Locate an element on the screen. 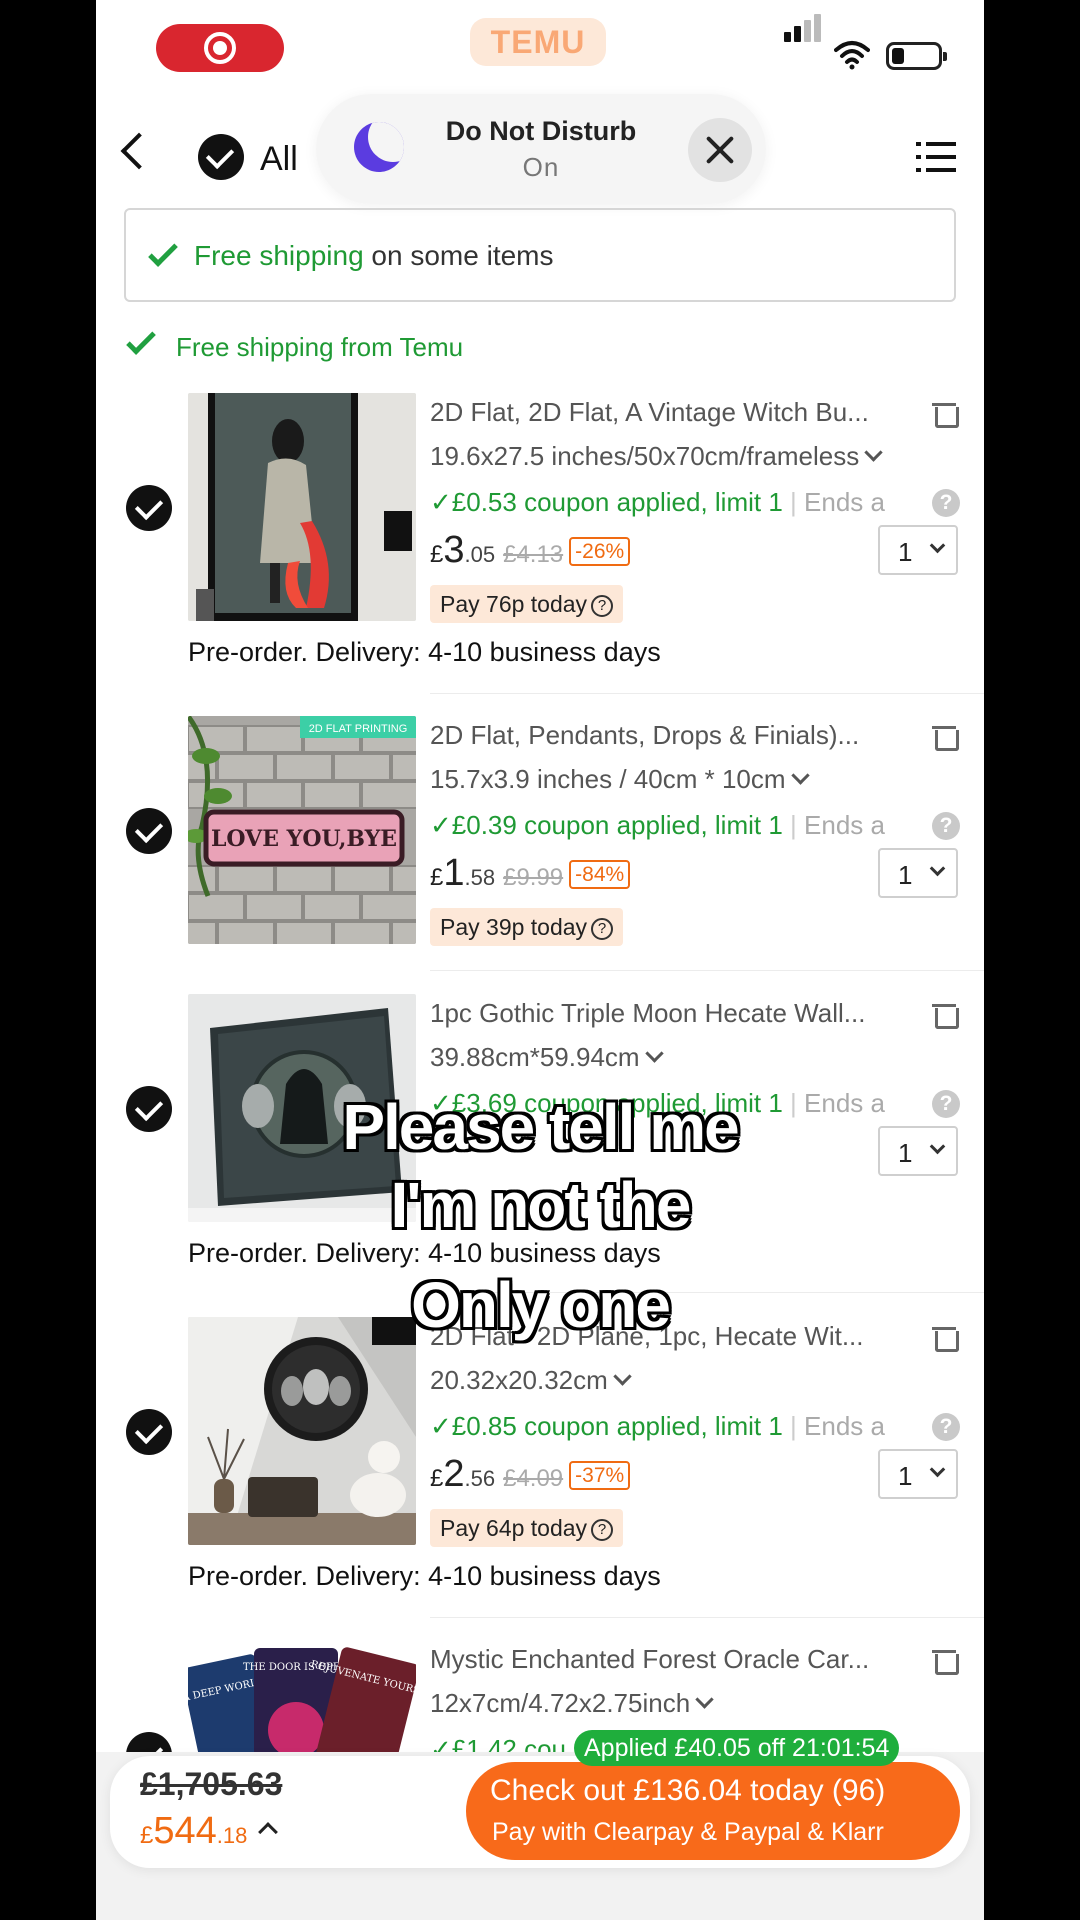  product-price: £3.05 £4.13 -26% is located at coordinates (530, 550).